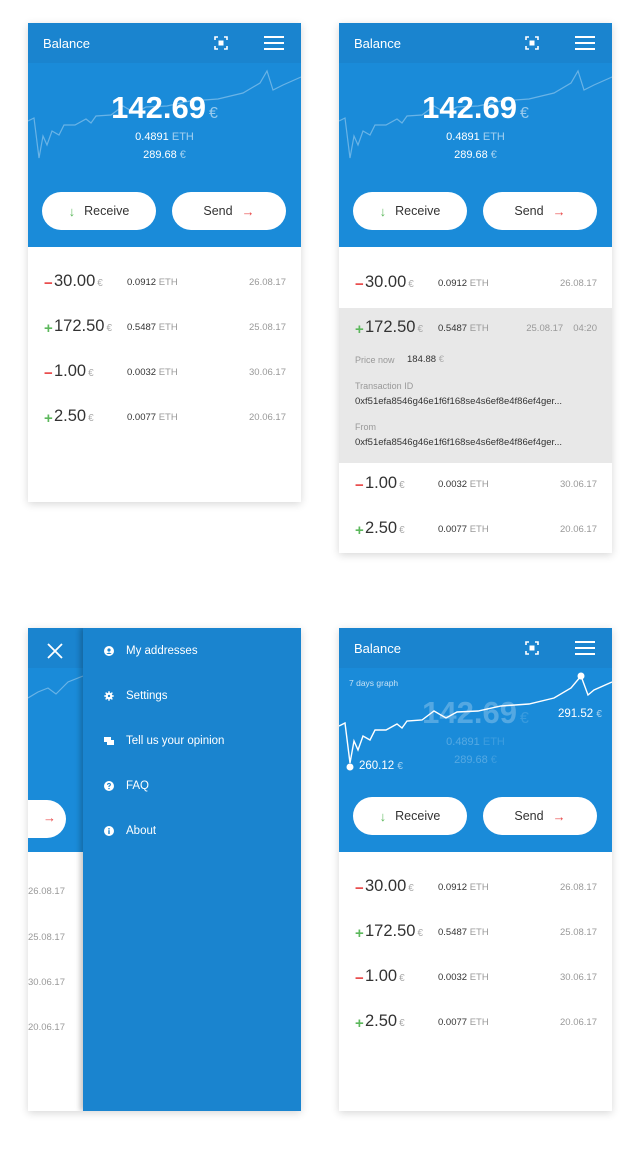 Image resolution: width=640 pixels, height=1161 pixels. I want to click on graph-max-point, so click(581, 676).